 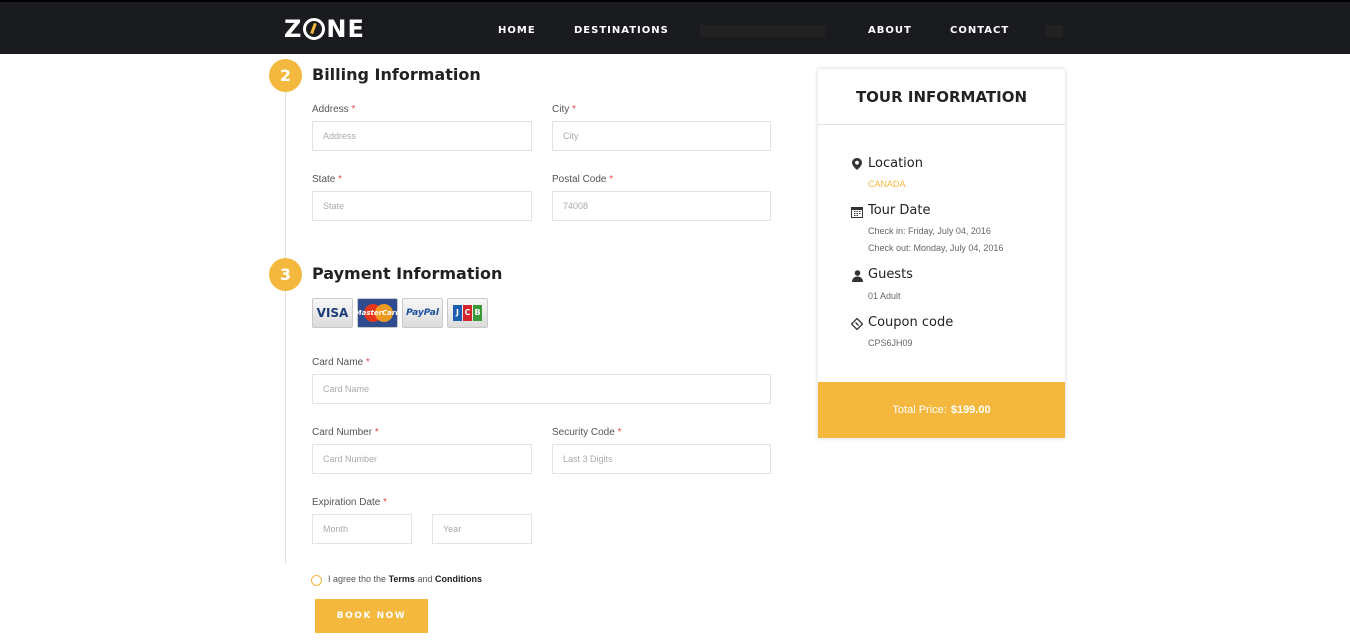 I want to click on city-label: City *, so click(x=564, y=109).